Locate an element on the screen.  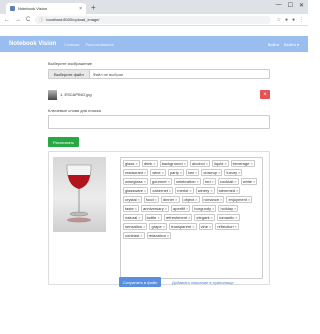
tag-chip: enjoyment × is located at coordinates (239, 199).